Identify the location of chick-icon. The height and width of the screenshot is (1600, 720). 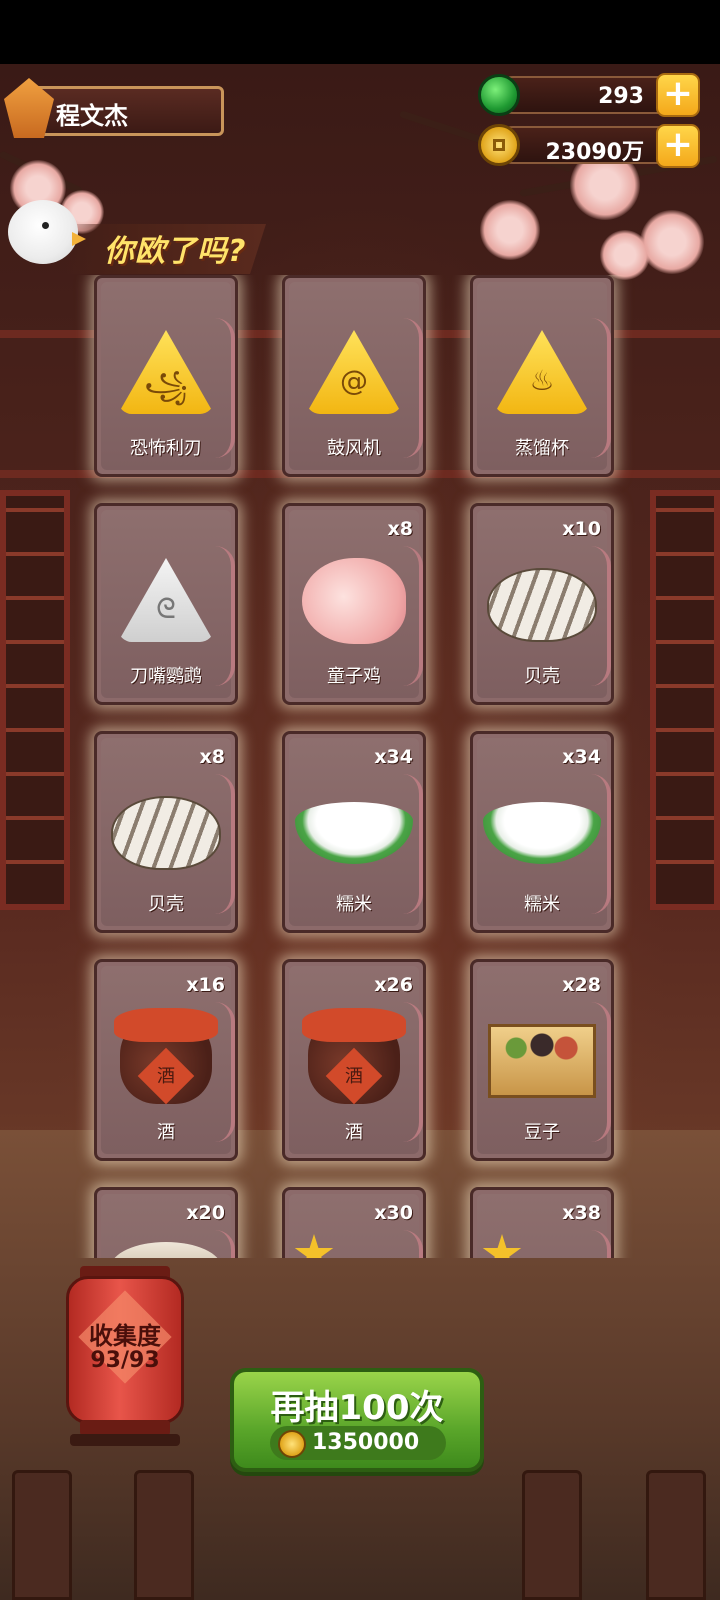
(354, 601).